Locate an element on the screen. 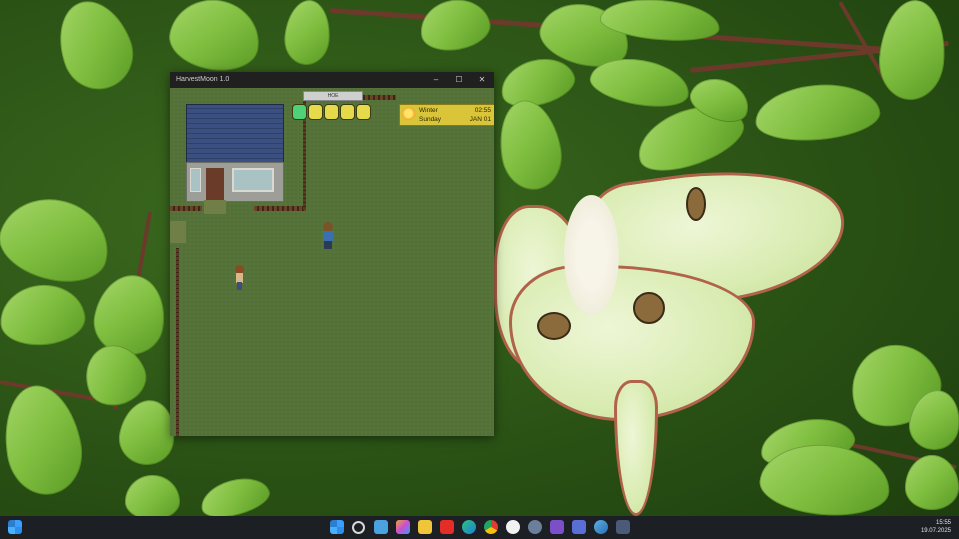 The image size is (959, 539). player-body is located at coordinates (328, 236).